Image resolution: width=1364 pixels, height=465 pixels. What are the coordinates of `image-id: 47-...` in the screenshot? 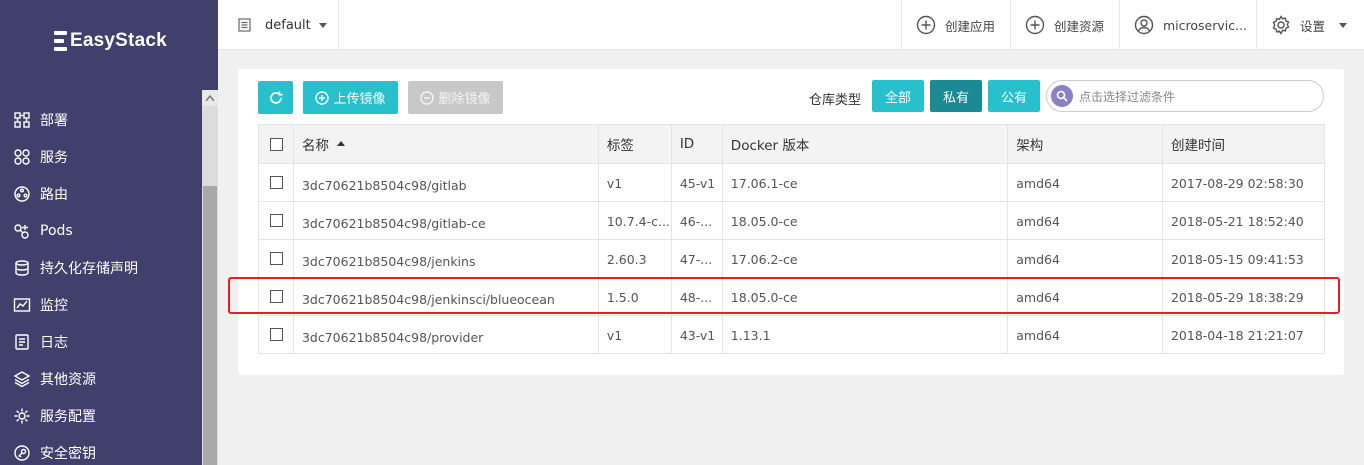 It's located at (696, 258).